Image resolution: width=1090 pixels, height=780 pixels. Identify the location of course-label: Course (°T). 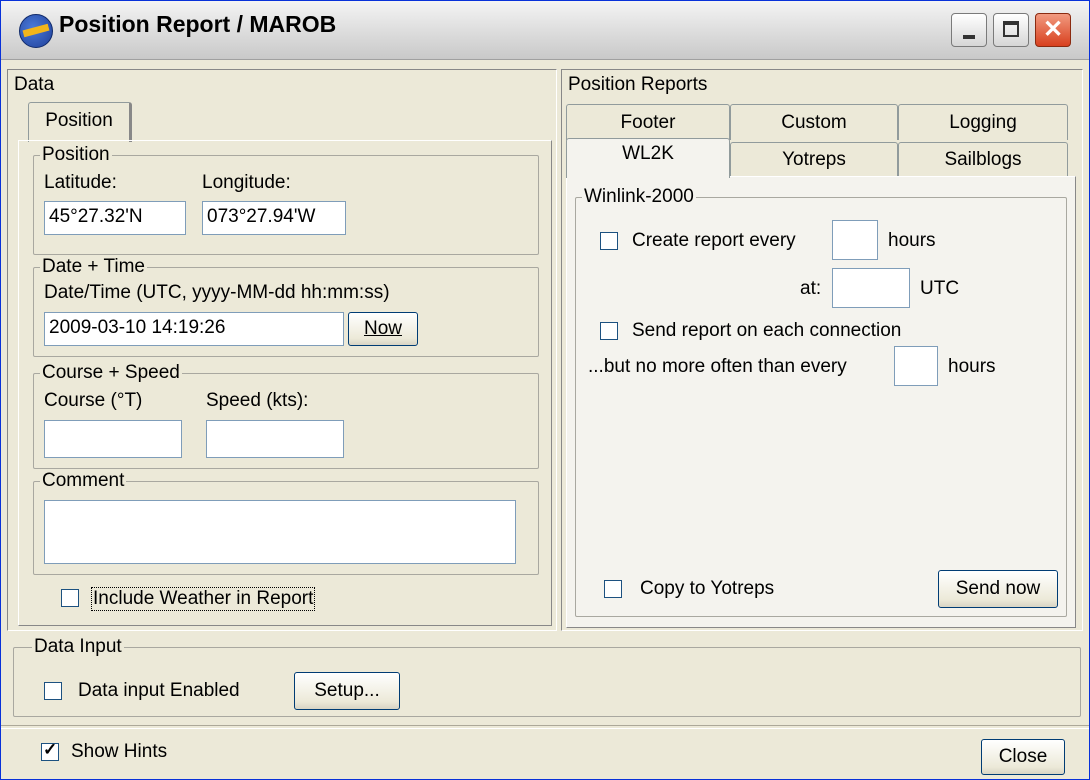
(93, 400).